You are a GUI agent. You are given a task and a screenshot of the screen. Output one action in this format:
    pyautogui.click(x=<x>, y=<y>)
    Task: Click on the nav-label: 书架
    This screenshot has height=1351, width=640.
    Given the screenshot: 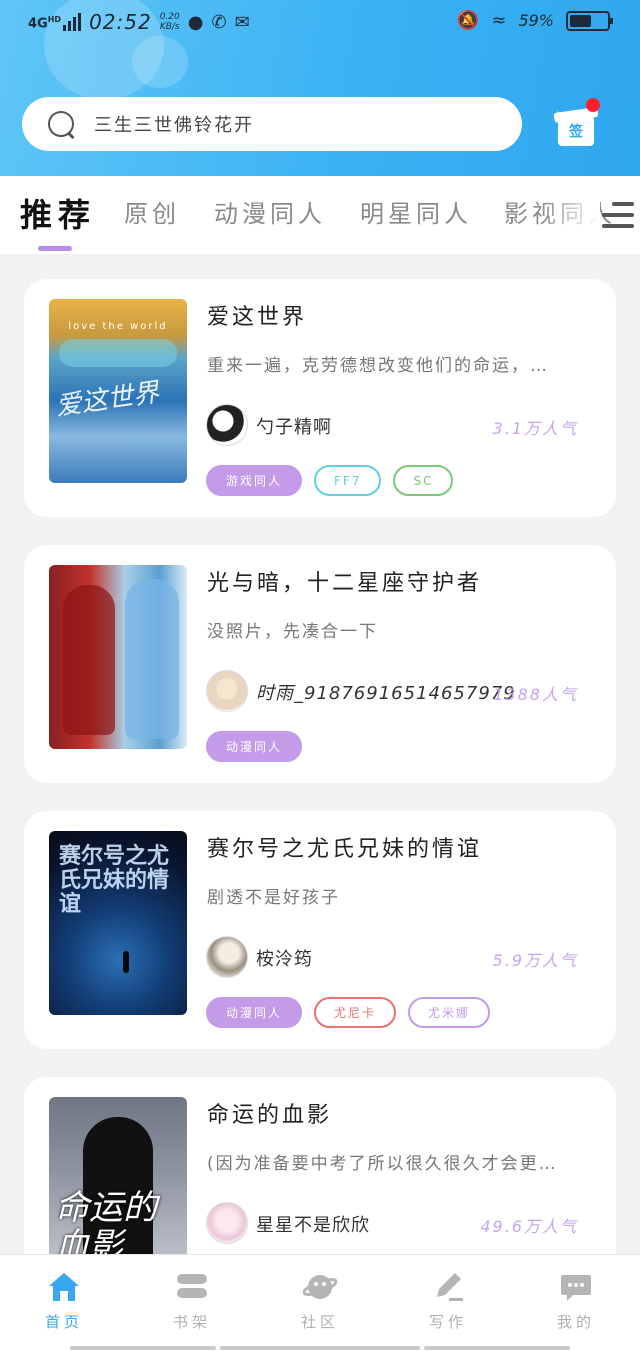 What is the action you would take?
    pyautogui.click(x=191, y=1322)
    